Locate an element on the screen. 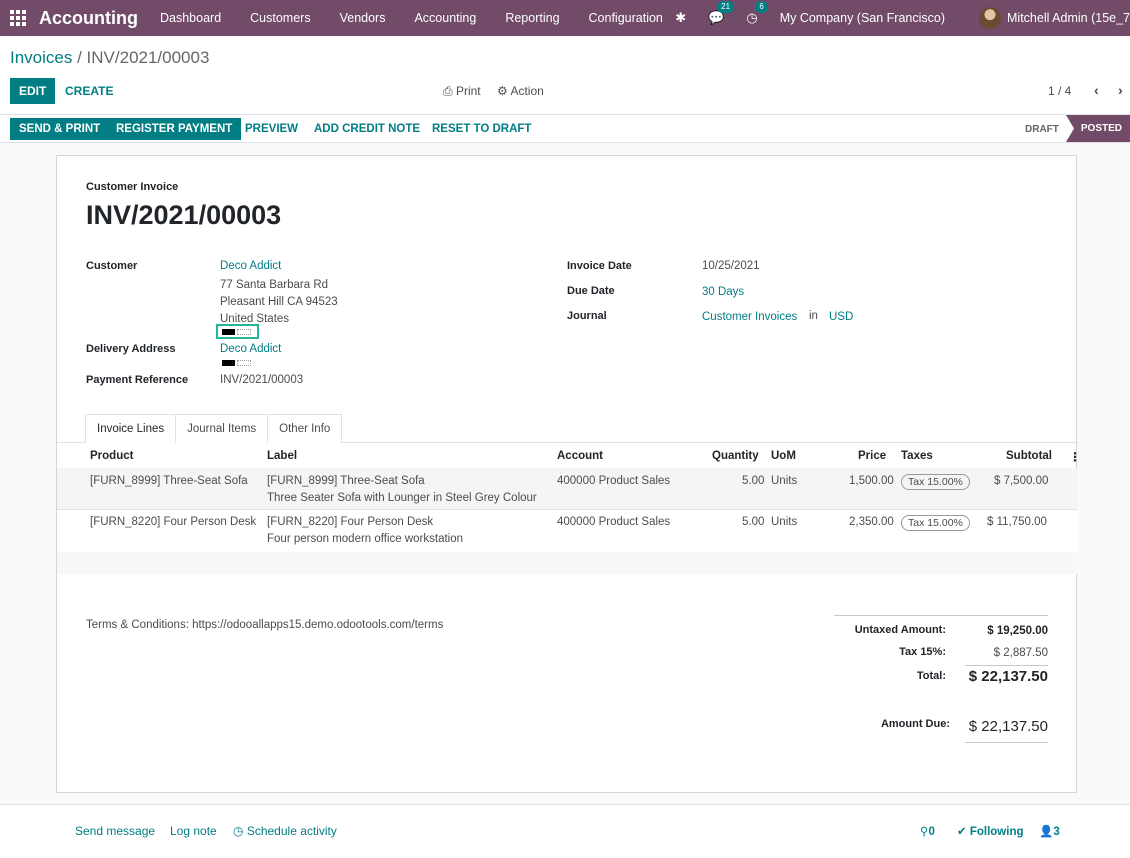 The image size is (1130, 858). journal-link: Customer Invoices is located at coordinates (749, 317).